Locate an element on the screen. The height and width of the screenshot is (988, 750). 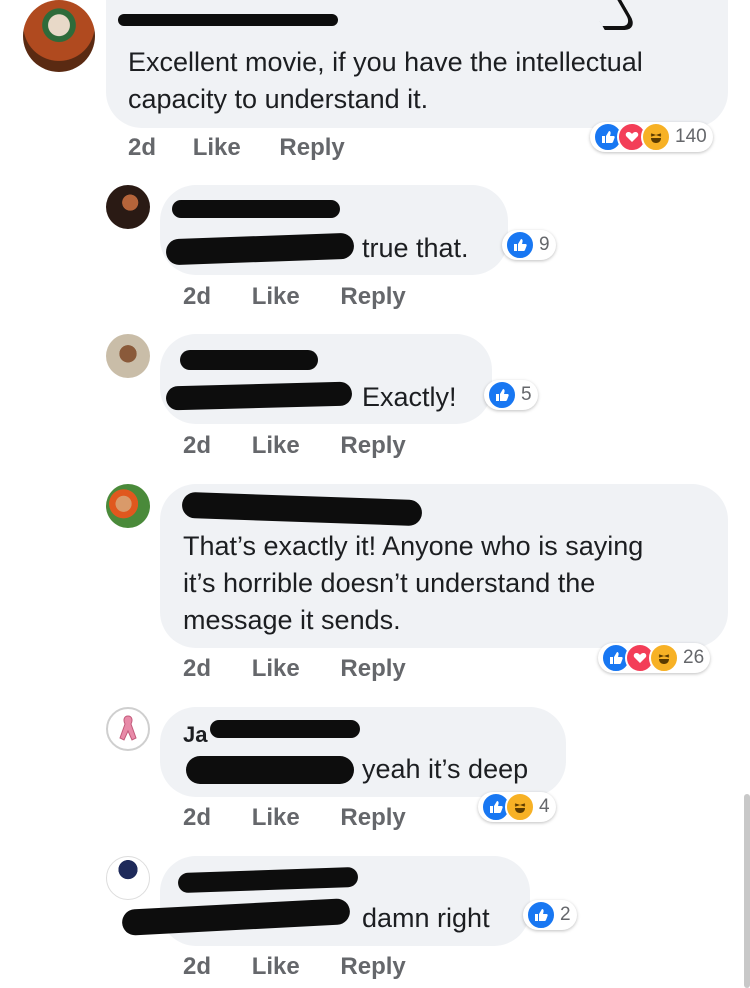
reactions-summary: 2 is located at coordinates (550, 915).